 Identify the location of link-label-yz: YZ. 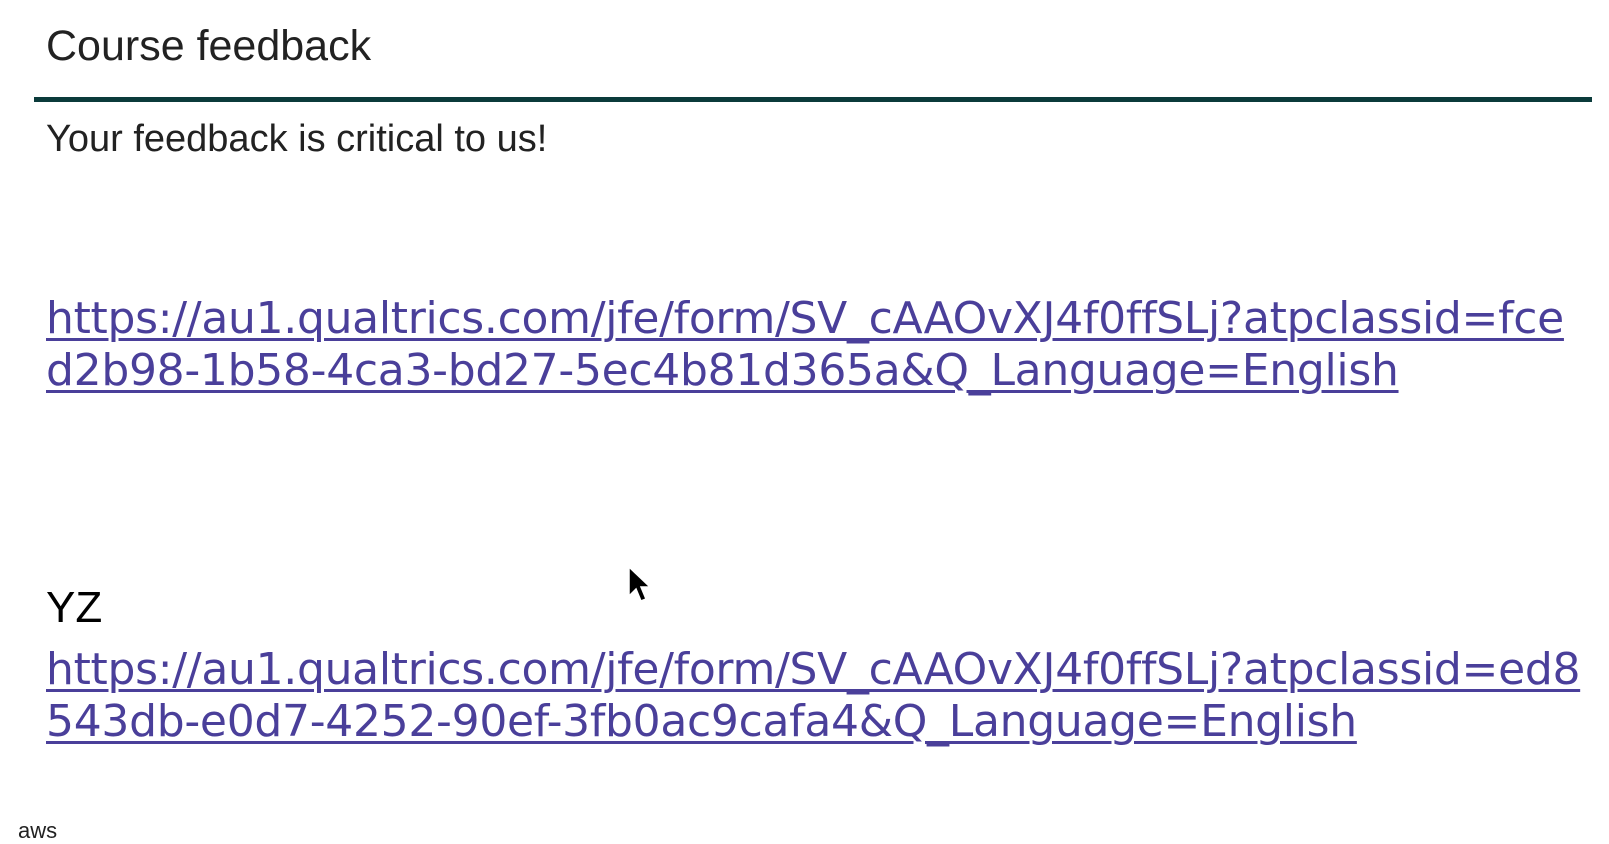
(74, 607).